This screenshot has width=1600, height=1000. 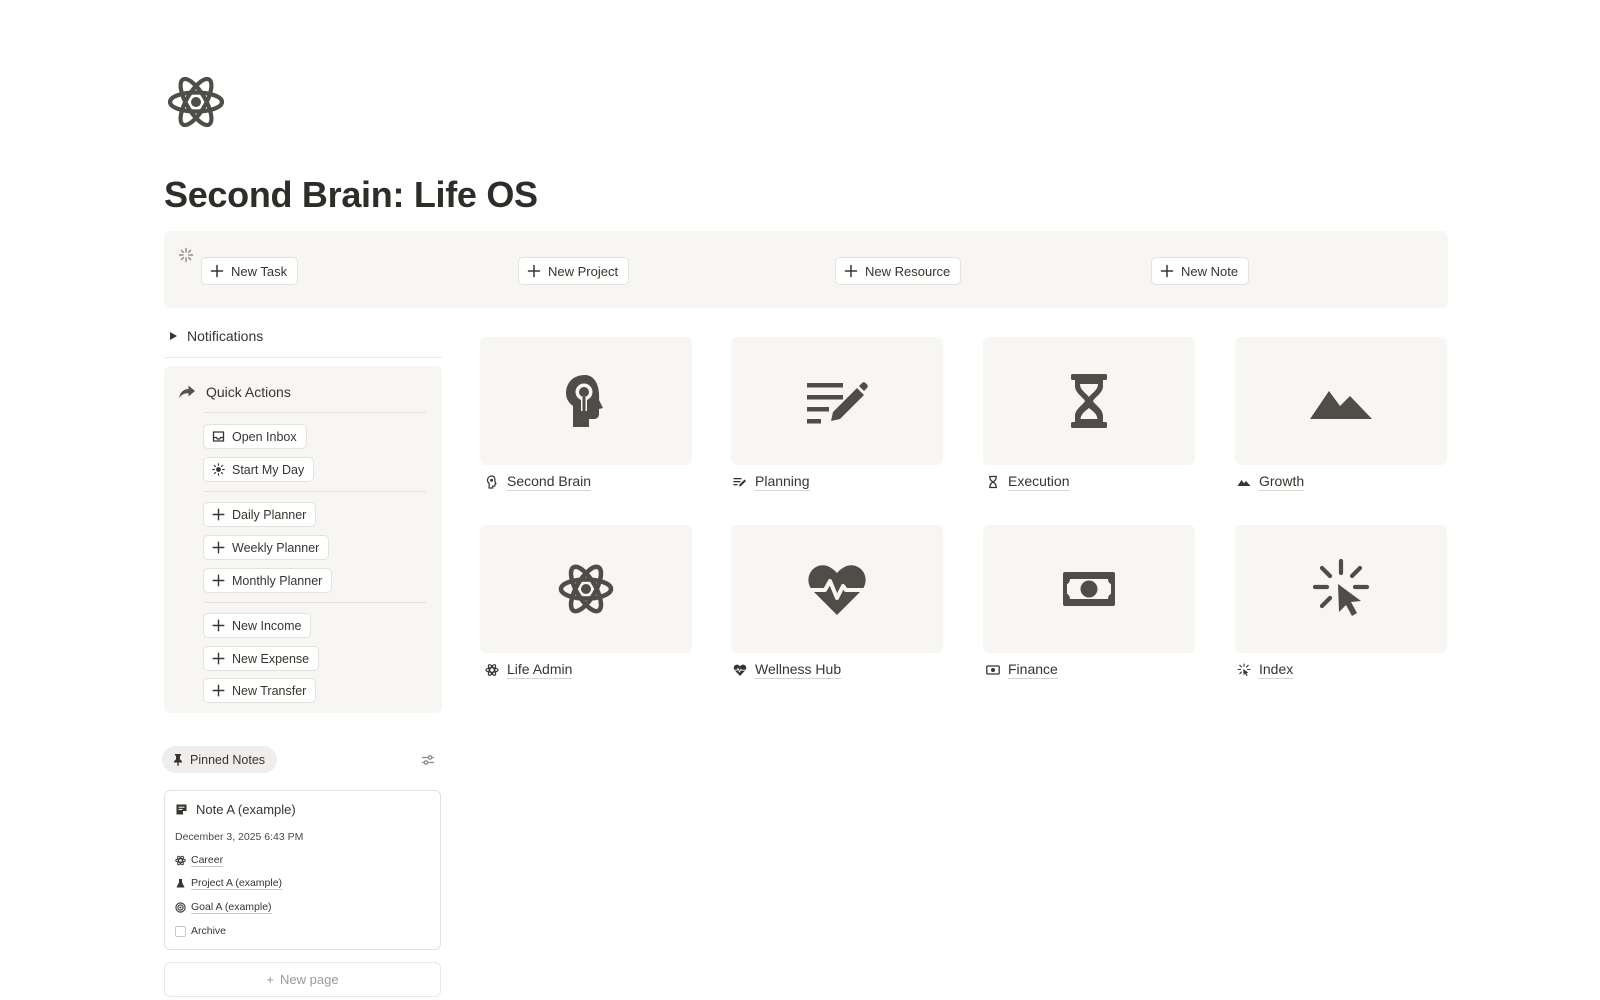 What do you see at coordinates (529, 670) in the screenshot?
I see `tile-life-admin-label: Life Admin` at bounding box center [529, 670].